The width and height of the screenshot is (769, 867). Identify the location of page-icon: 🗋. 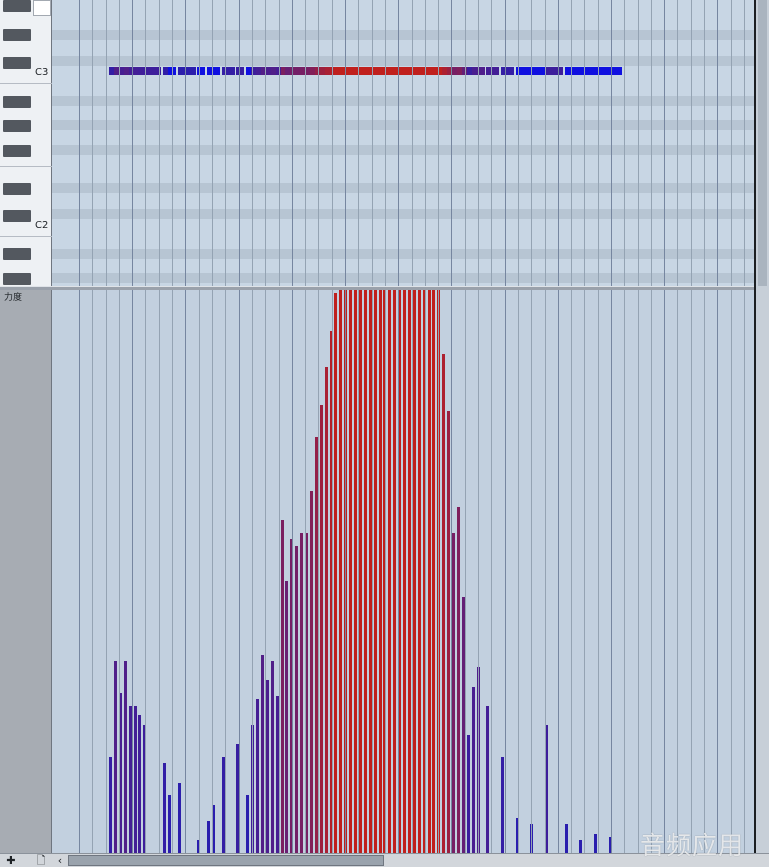
(41, 860).